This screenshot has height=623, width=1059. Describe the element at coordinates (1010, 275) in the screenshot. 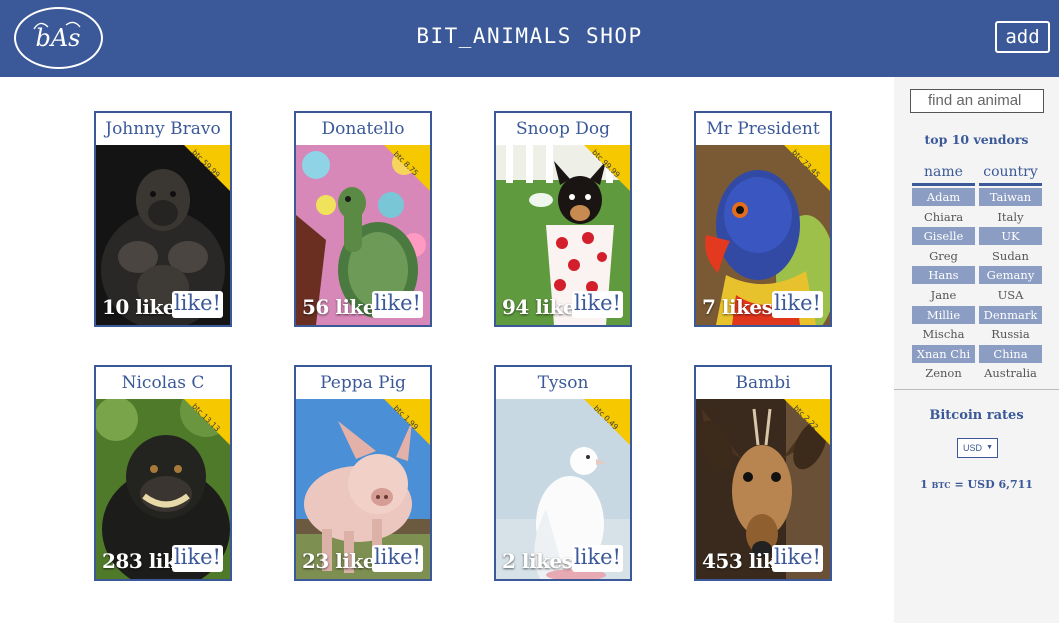

I see `vendor-country: Gemany` at that location.